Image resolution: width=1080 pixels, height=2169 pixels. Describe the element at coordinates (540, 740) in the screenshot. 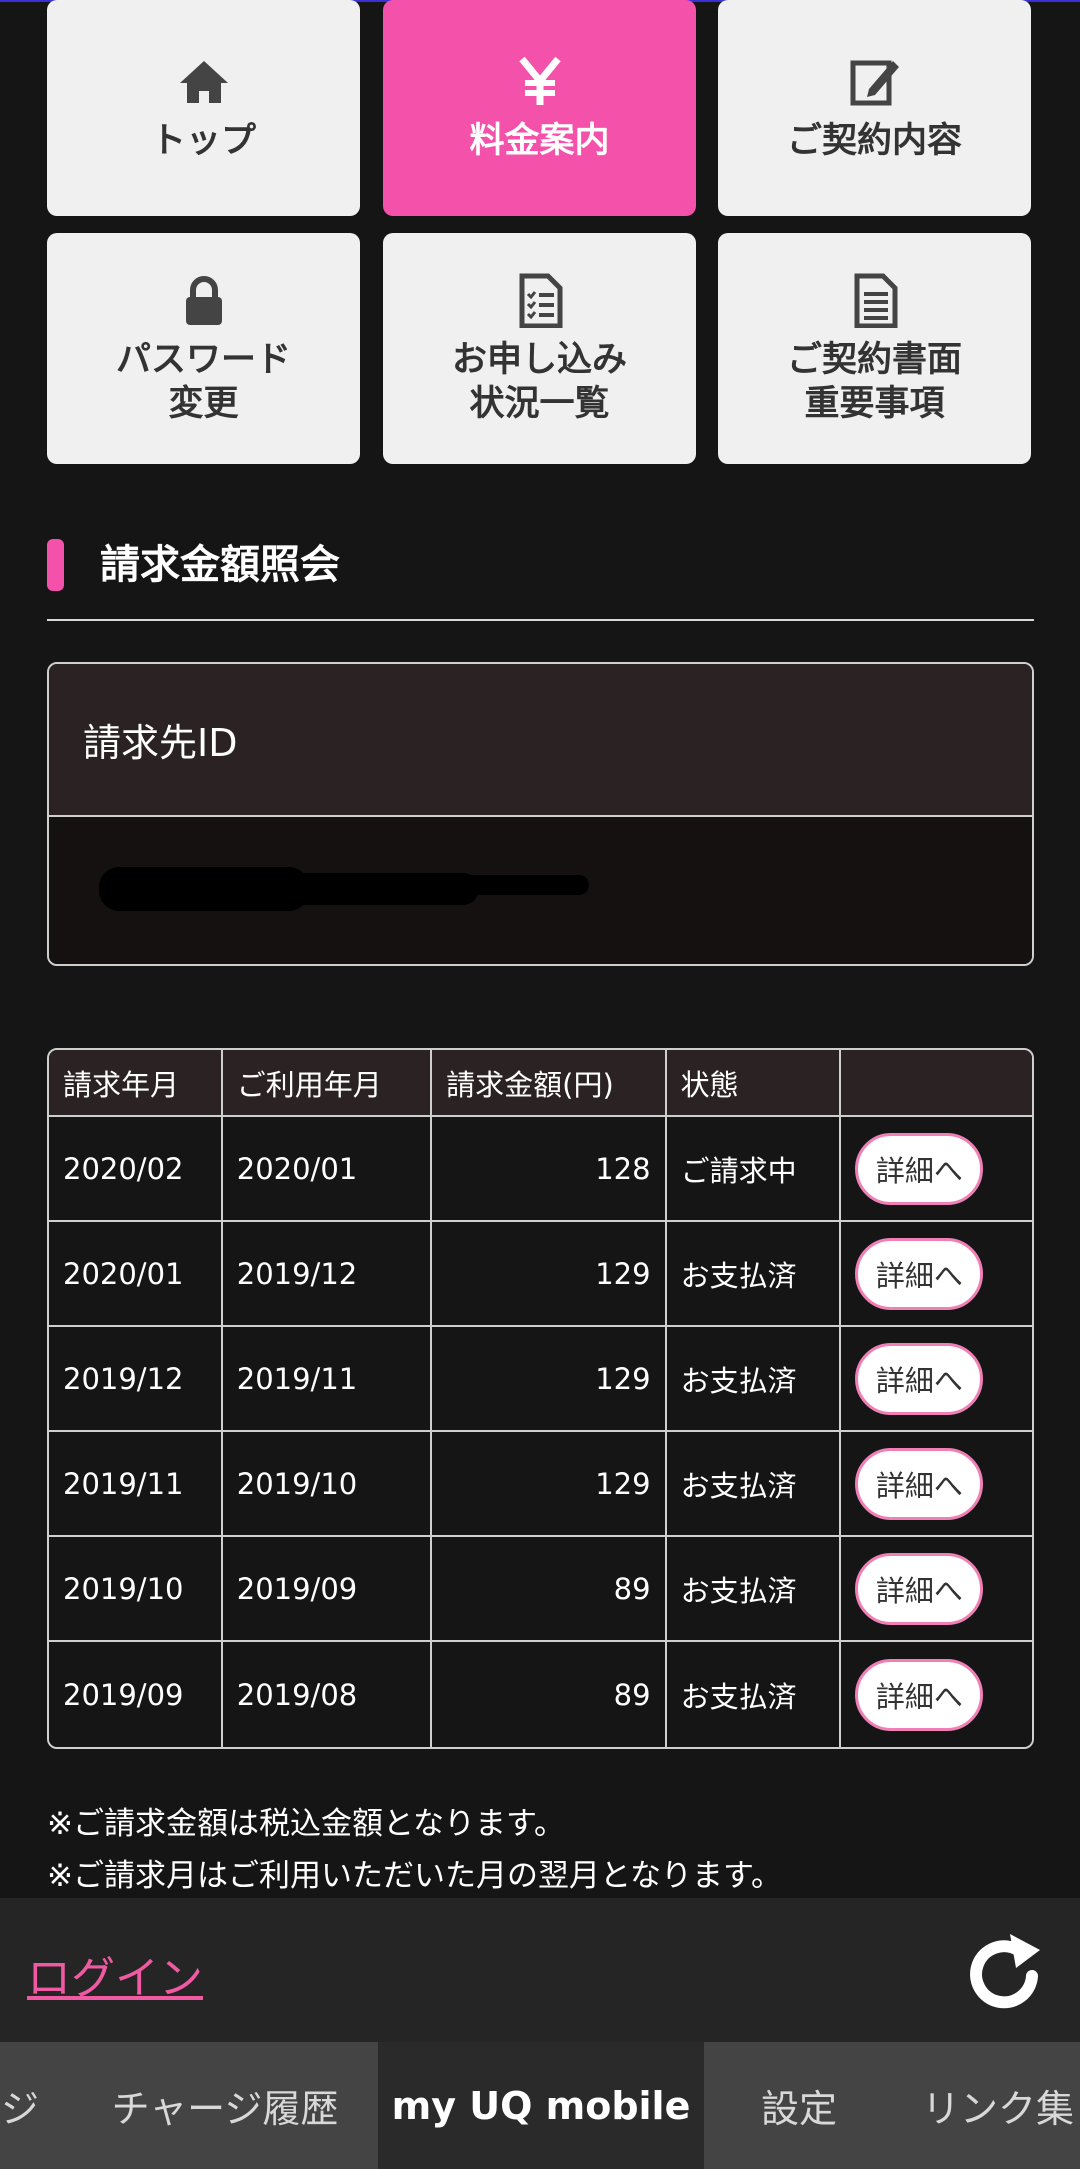

I see `billing-id-label: 請求先ID` at that location.